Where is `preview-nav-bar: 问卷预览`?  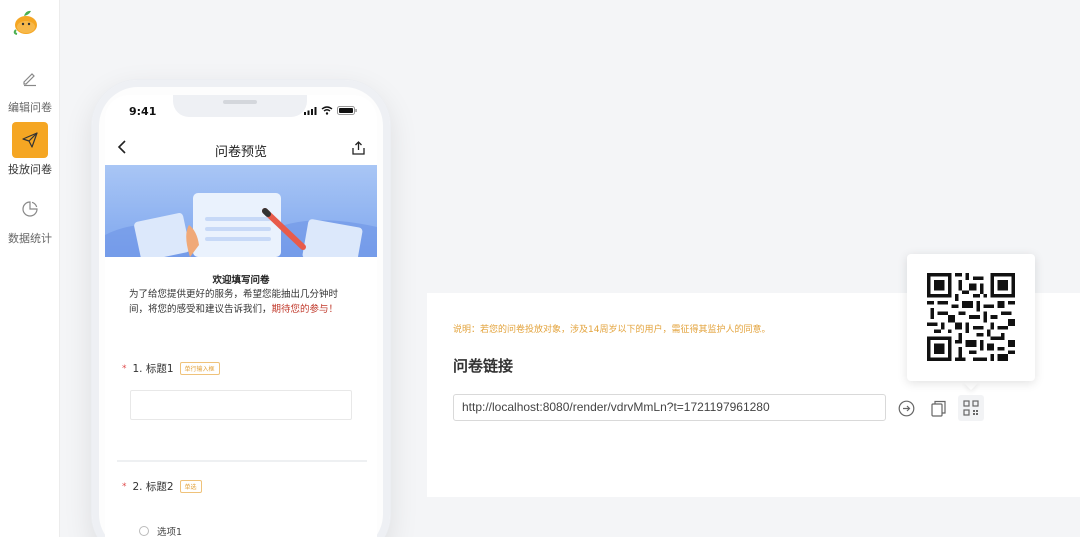
preview-nav-bar: 问卷预览 is located at coordinates (241, 149).